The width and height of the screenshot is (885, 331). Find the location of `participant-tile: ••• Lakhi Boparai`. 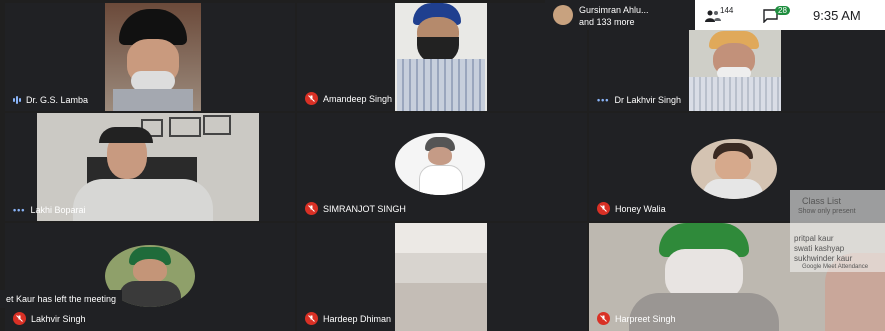

participant-tile: ••• Lakhi Boparai is located at coordinates (150, 167).